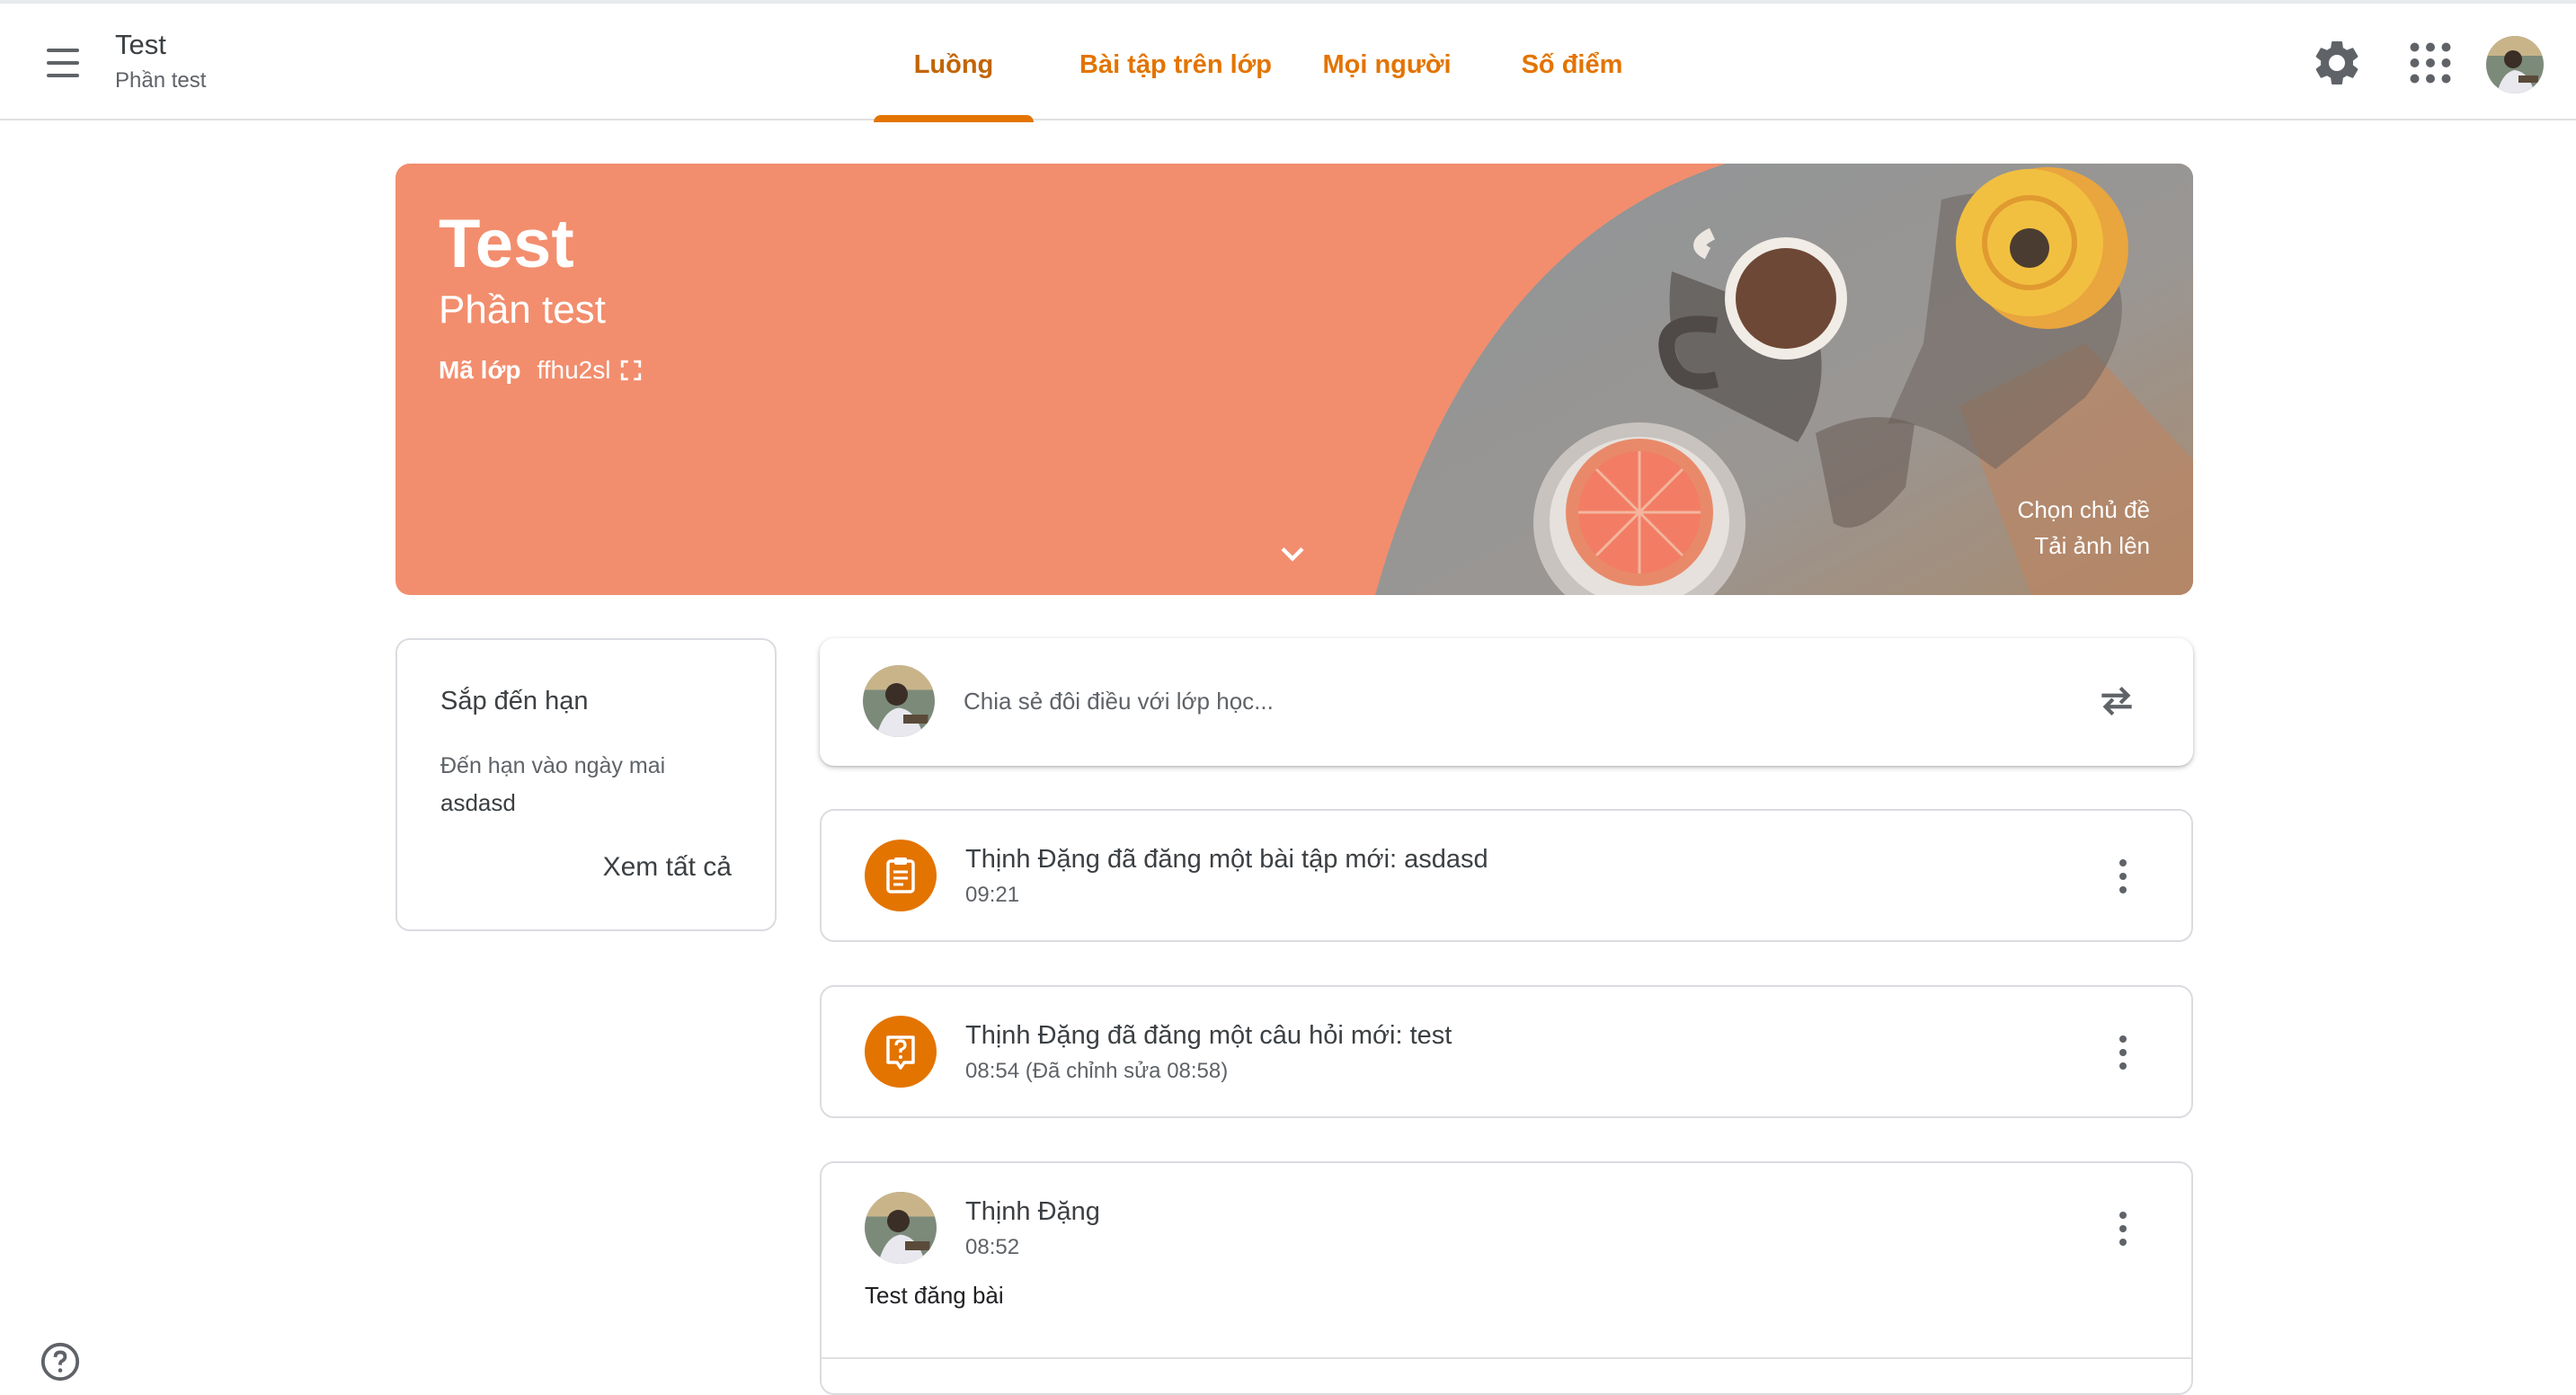  I want to click on upload-photo-link: Tải ảnh lên, so click(2092, 546).